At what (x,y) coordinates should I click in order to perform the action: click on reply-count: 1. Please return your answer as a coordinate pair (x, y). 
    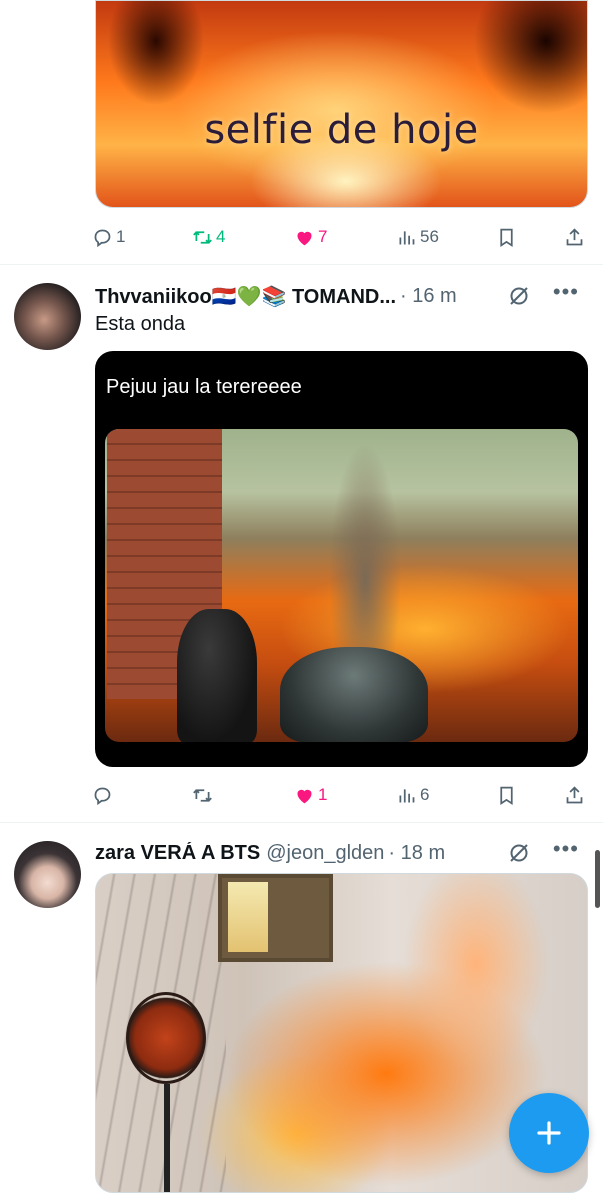
    Looking at the image, I should click on (121, 236).